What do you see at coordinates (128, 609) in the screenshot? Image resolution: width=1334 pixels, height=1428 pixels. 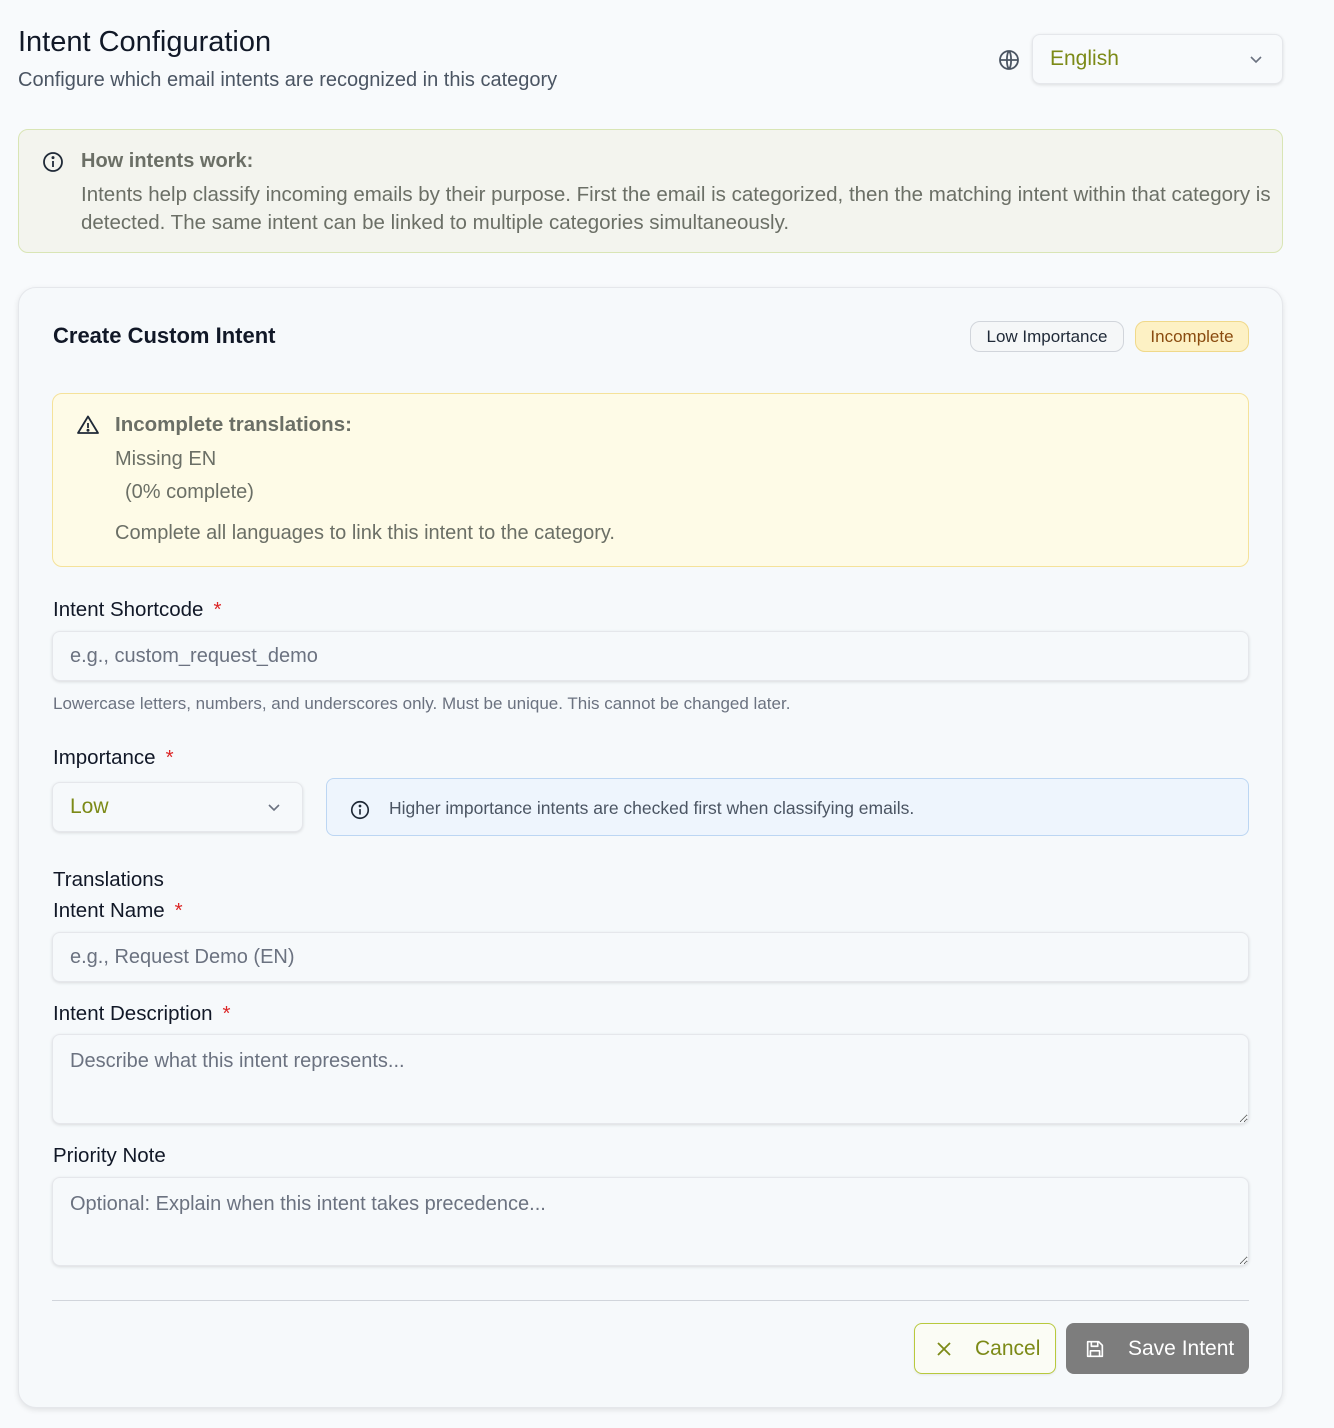 I see `shortcode-label-text: Intent Shortcode` at bounding box center [128, 609].